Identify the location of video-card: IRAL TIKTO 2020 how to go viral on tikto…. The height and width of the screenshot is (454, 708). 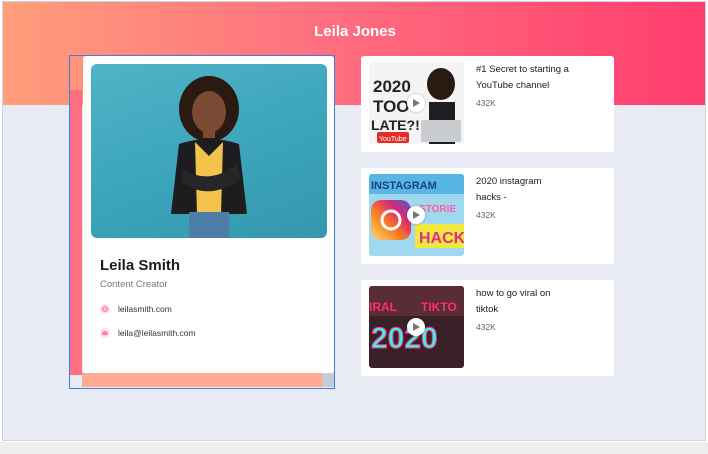
(487, 328).